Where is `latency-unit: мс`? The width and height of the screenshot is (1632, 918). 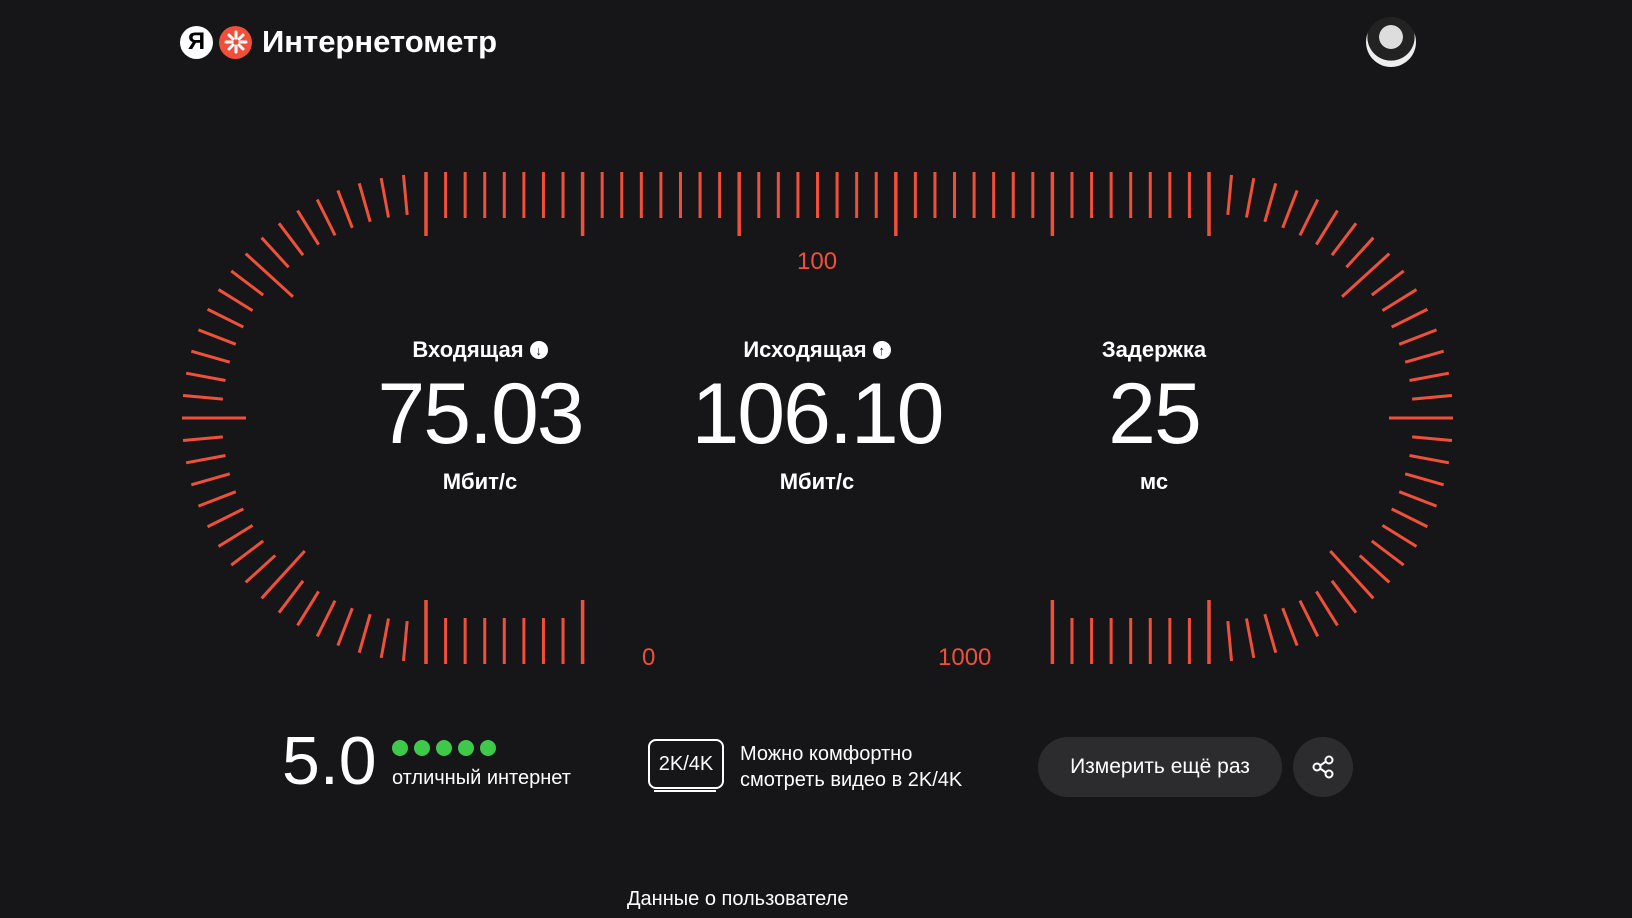
latency-unit: мс is located at coordinates (1154, 481).